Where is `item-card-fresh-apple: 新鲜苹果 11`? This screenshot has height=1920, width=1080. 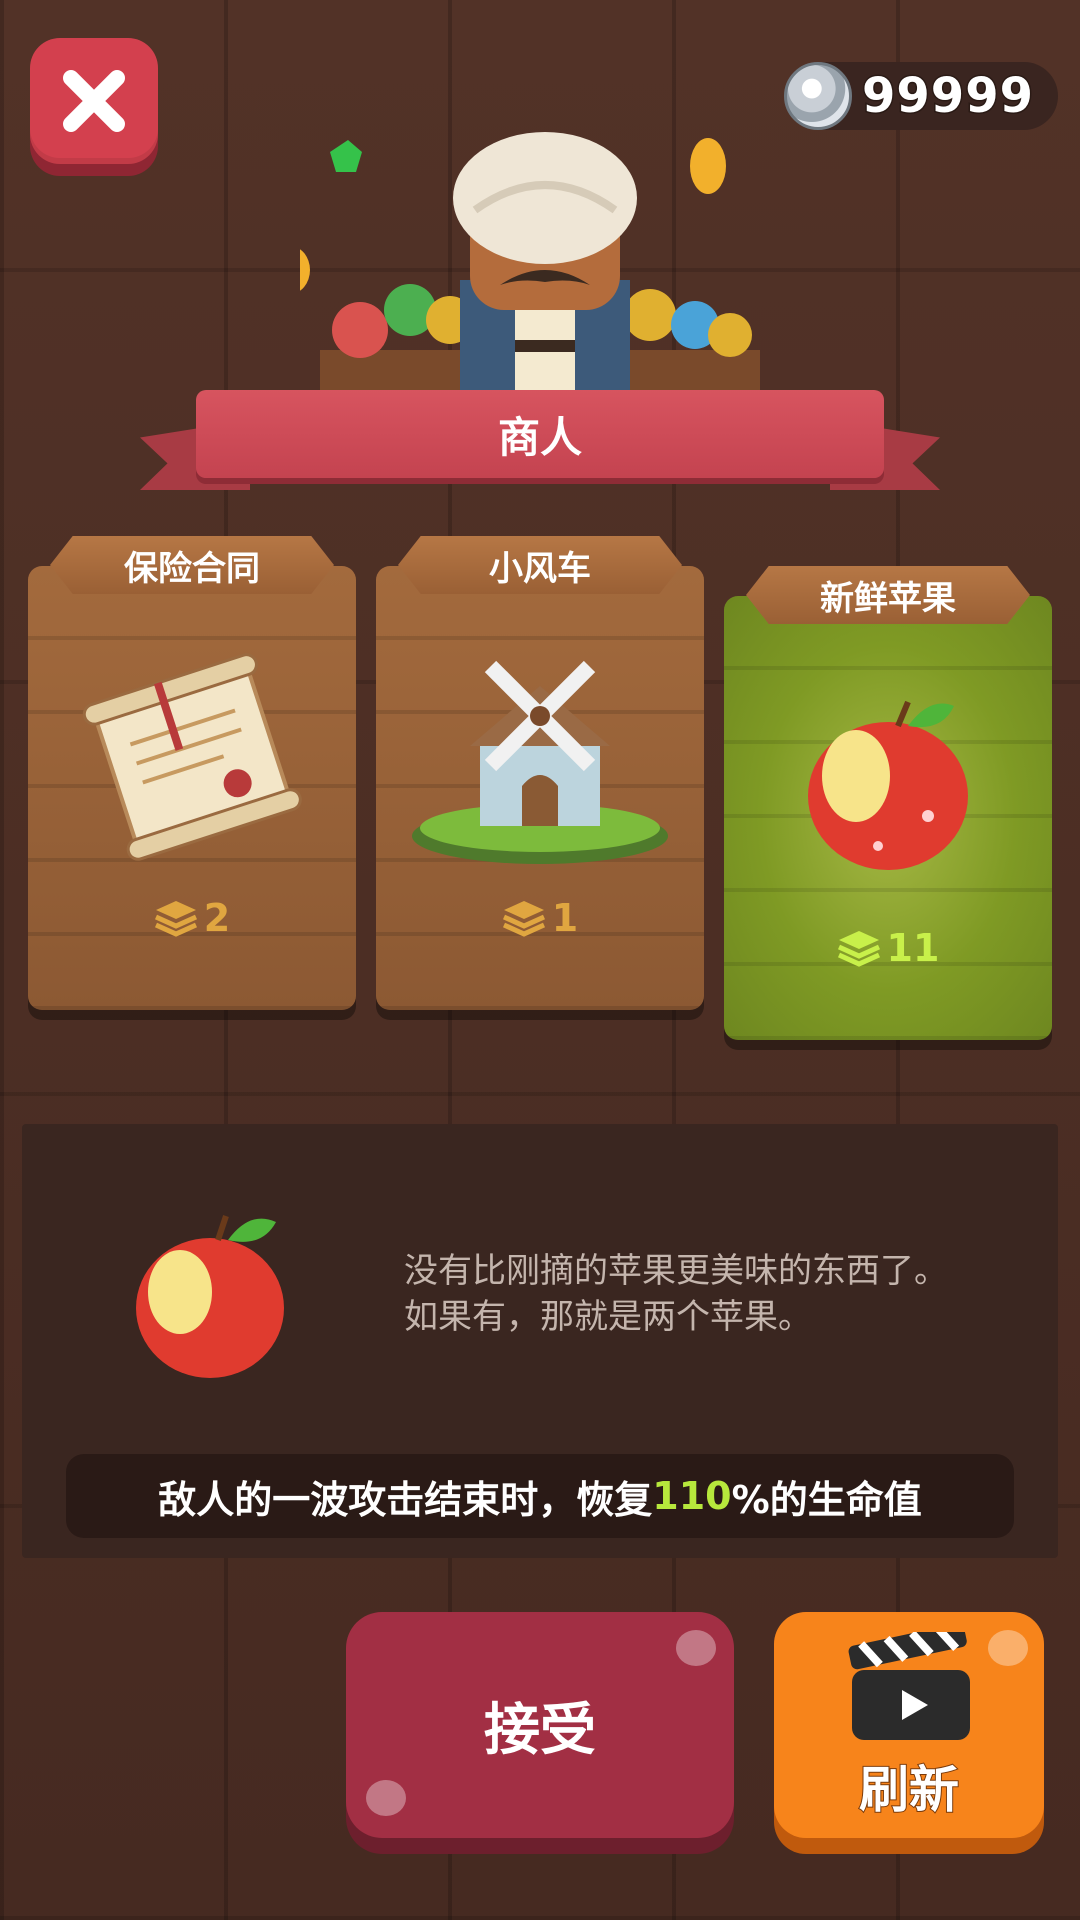
item-card-fresh-apple: 新鲜苹果 11 is located at coordinates (888, 803).